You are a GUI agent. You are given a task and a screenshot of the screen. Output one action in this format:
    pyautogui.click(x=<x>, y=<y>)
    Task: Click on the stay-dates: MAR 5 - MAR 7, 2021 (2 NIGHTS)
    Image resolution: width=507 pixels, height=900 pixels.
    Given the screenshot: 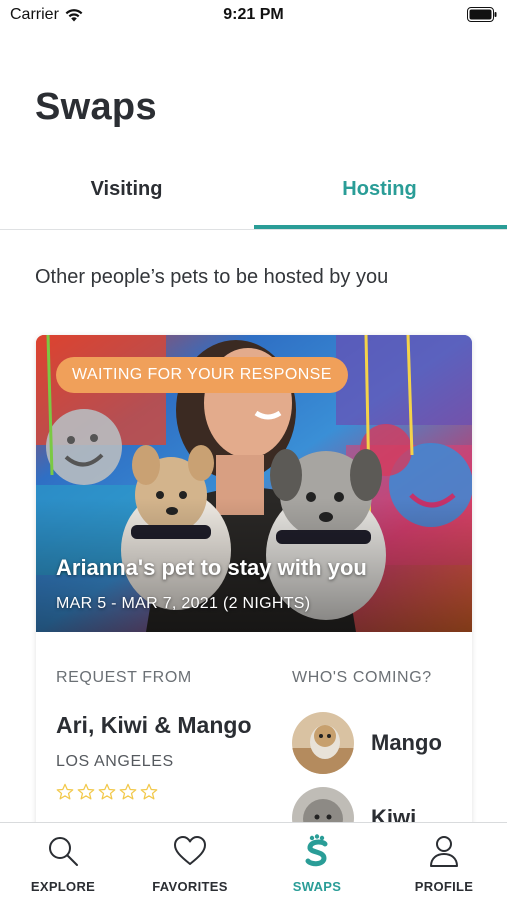 What is the action you would take?
    pyautogui.click(x=183, y=603)
    